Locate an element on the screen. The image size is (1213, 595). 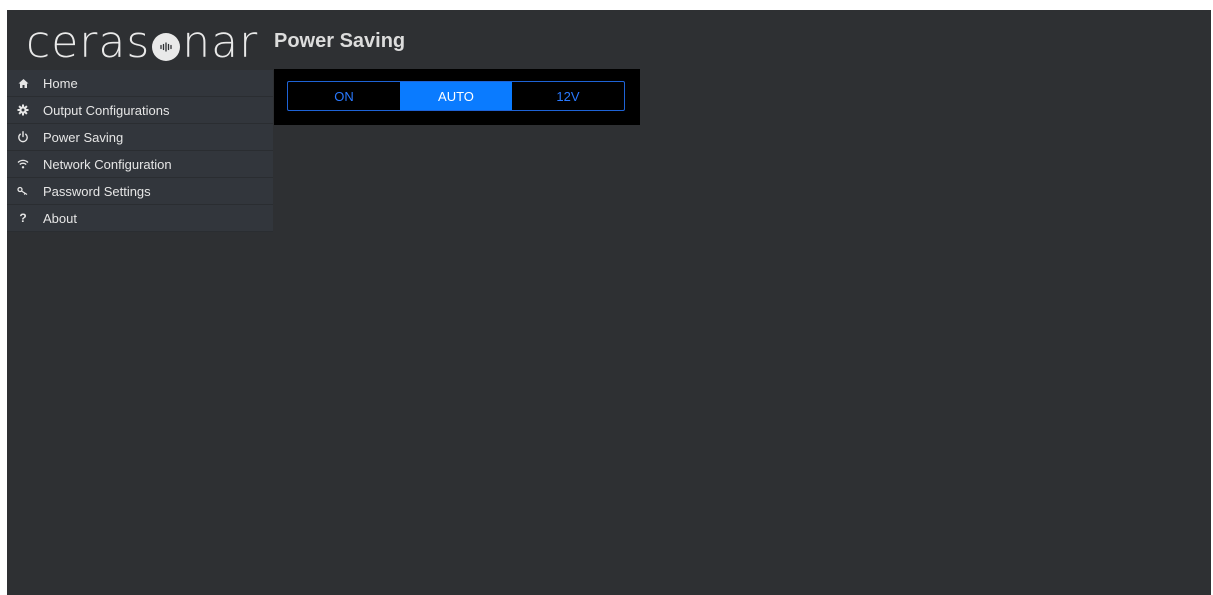
power-mode-panel: ON AUTO 12V is located at coordinates (457, 97).